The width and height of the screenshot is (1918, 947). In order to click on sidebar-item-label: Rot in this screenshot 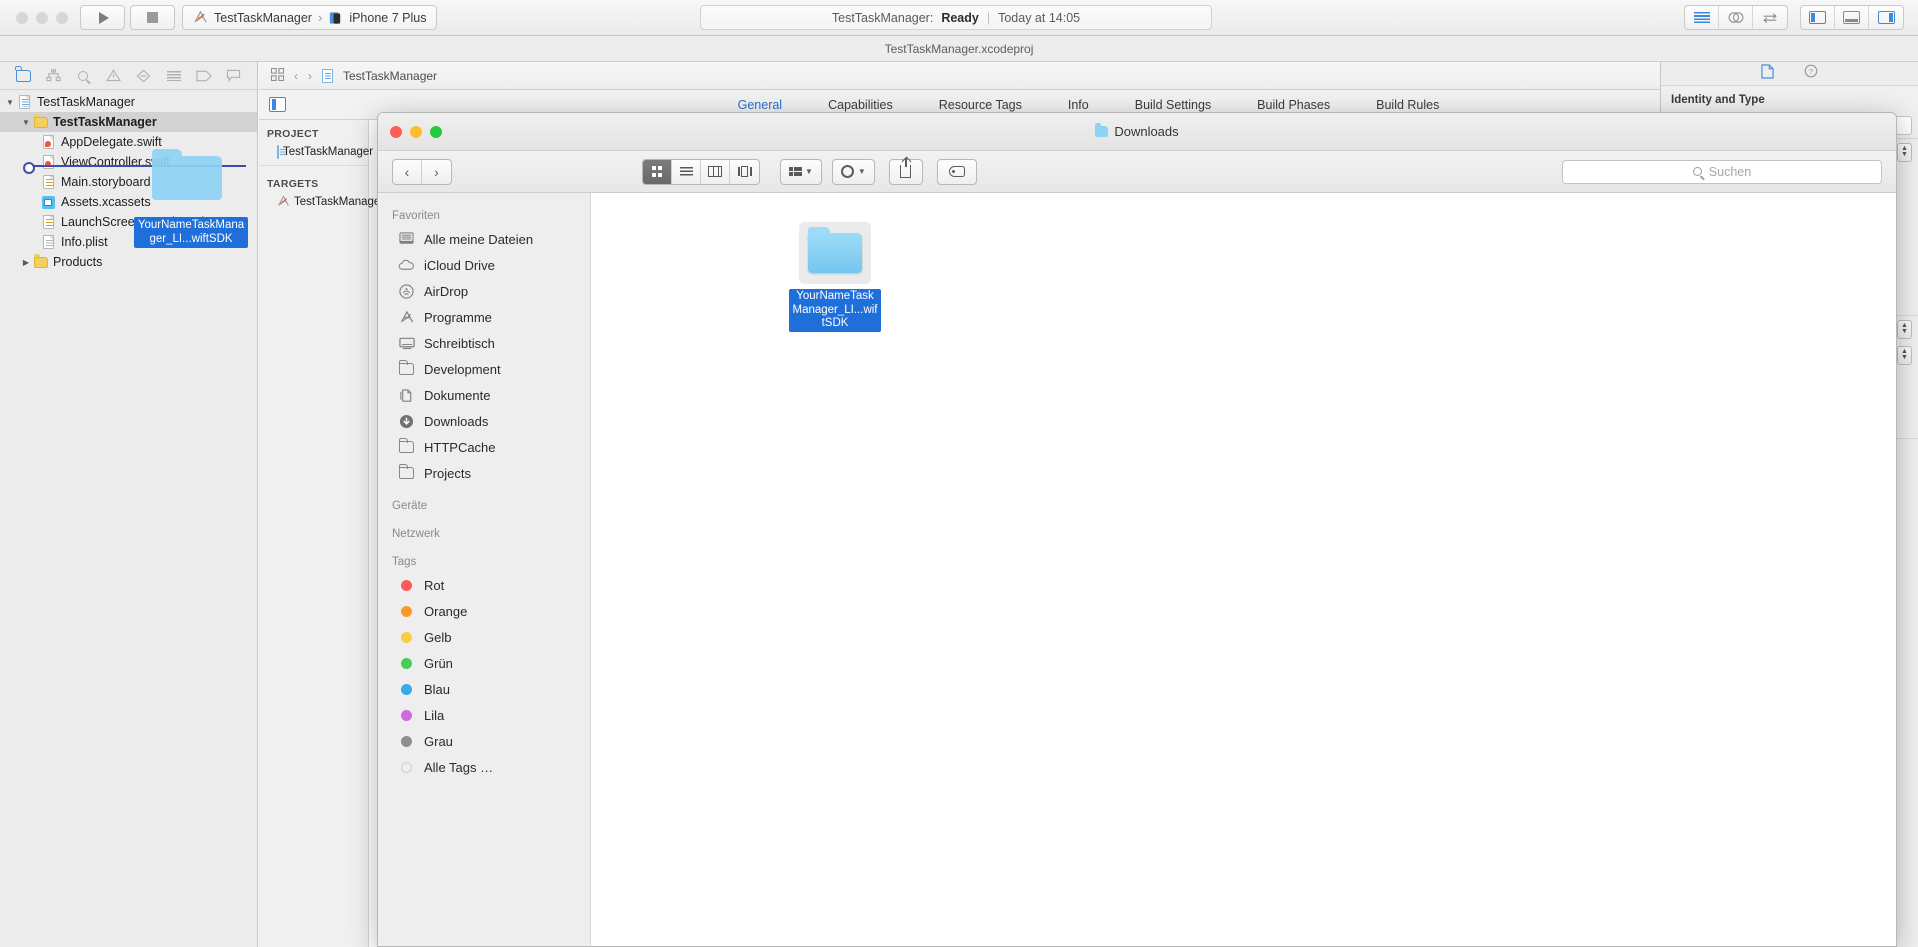, I will do `click(434, 585)`.